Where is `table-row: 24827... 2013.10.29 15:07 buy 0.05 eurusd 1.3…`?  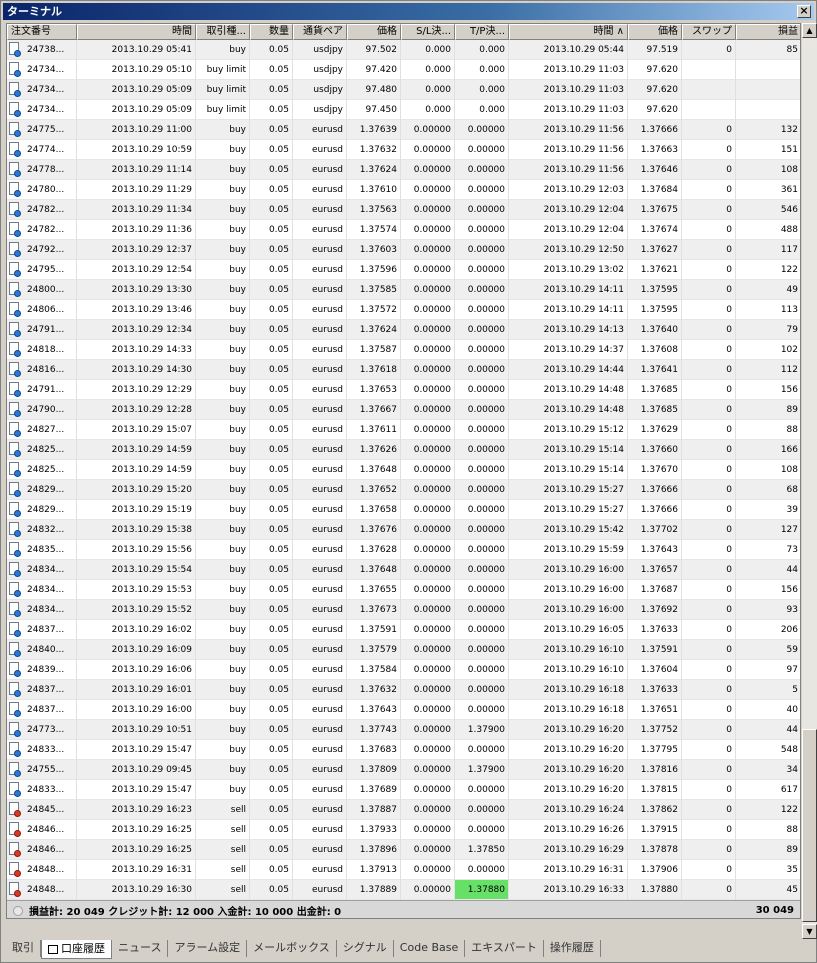 table-row: 24827... 2013.10.29 15:07 buy 0.05 eurusd 1.3… is located at coordinates (403, 430).